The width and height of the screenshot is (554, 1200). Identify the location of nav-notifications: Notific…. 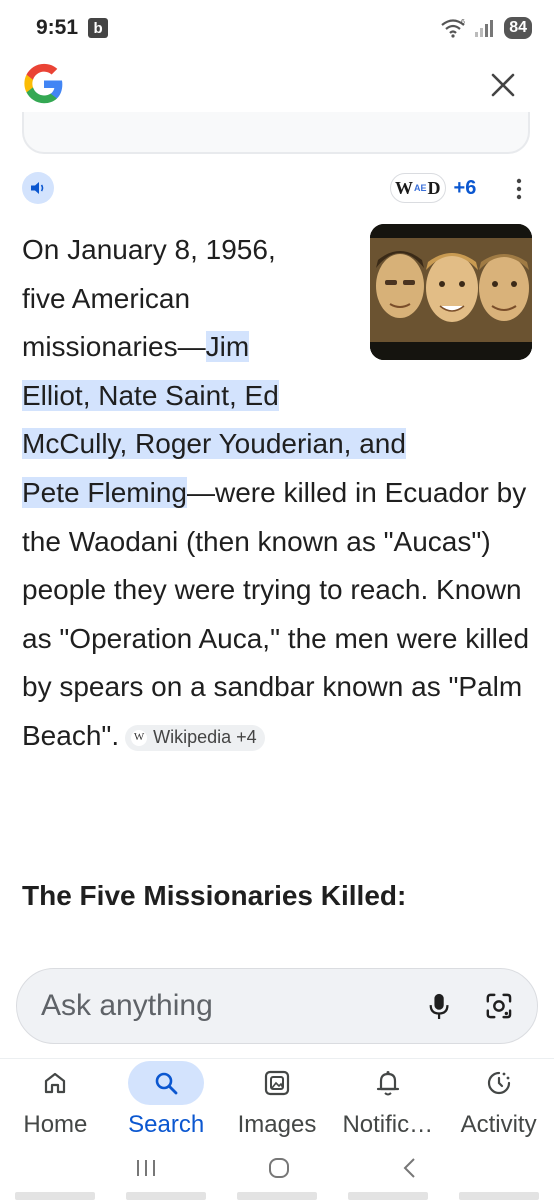
(388, 1103).